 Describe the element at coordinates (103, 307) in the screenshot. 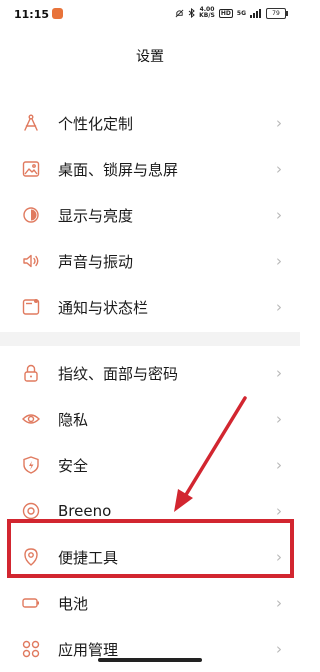

I see `settings-item-label: 通知与状态栏` at that location.